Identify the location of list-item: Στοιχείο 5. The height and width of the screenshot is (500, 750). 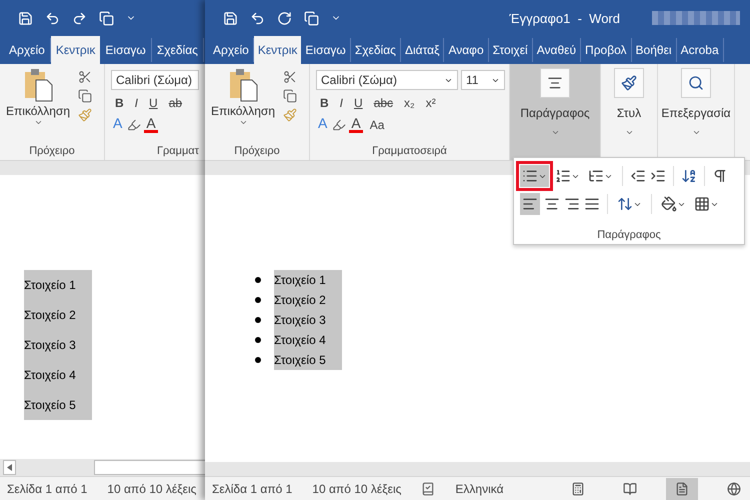
(308, 360).